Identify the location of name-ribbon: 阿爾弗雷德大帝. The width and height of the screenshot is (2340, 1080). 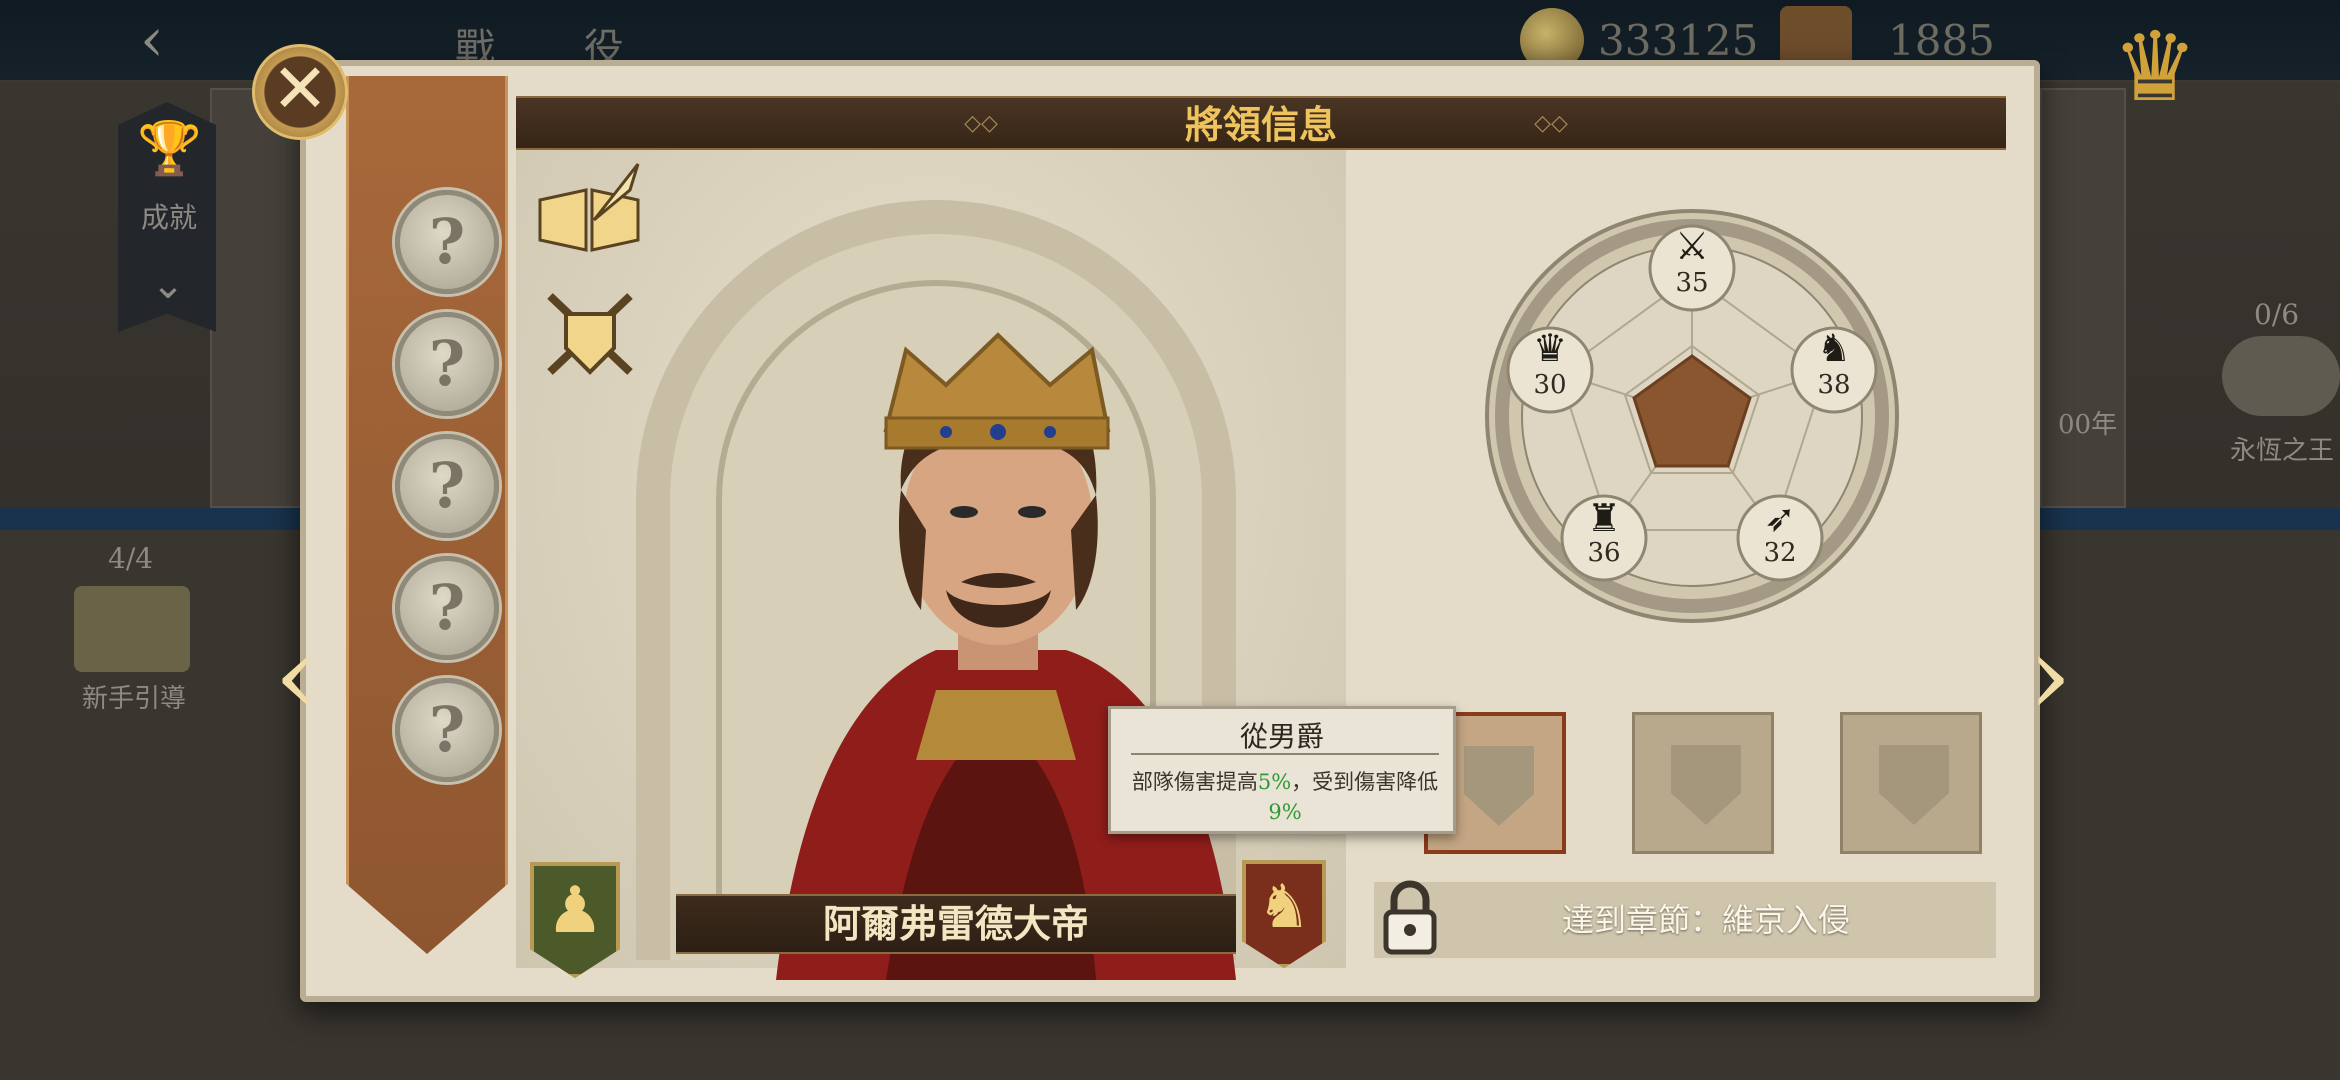
(956, 924).